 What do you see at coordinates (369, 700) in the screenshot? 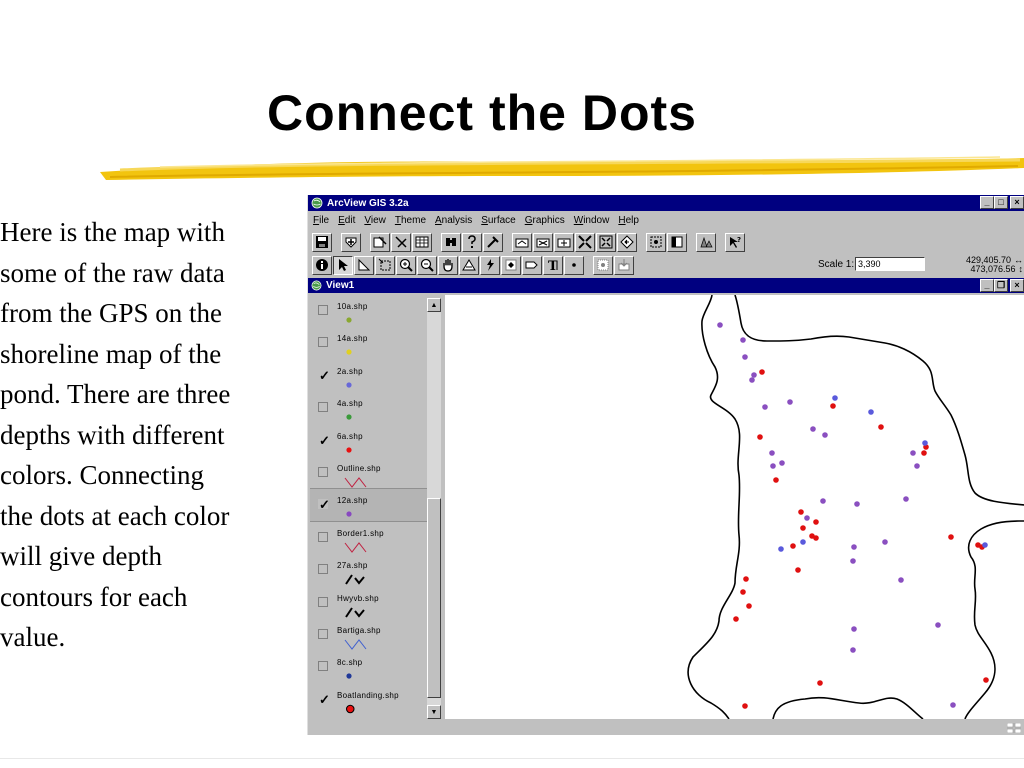
I see `toc-layer: ✓ Boatlanding.shp` at bounding box center [369, 700].